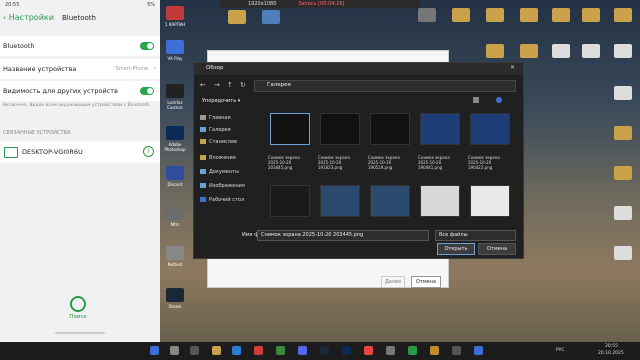  Describe the element at coordinates (512, 67) in the screenshot. I see `close-icon: ✕` at that location.